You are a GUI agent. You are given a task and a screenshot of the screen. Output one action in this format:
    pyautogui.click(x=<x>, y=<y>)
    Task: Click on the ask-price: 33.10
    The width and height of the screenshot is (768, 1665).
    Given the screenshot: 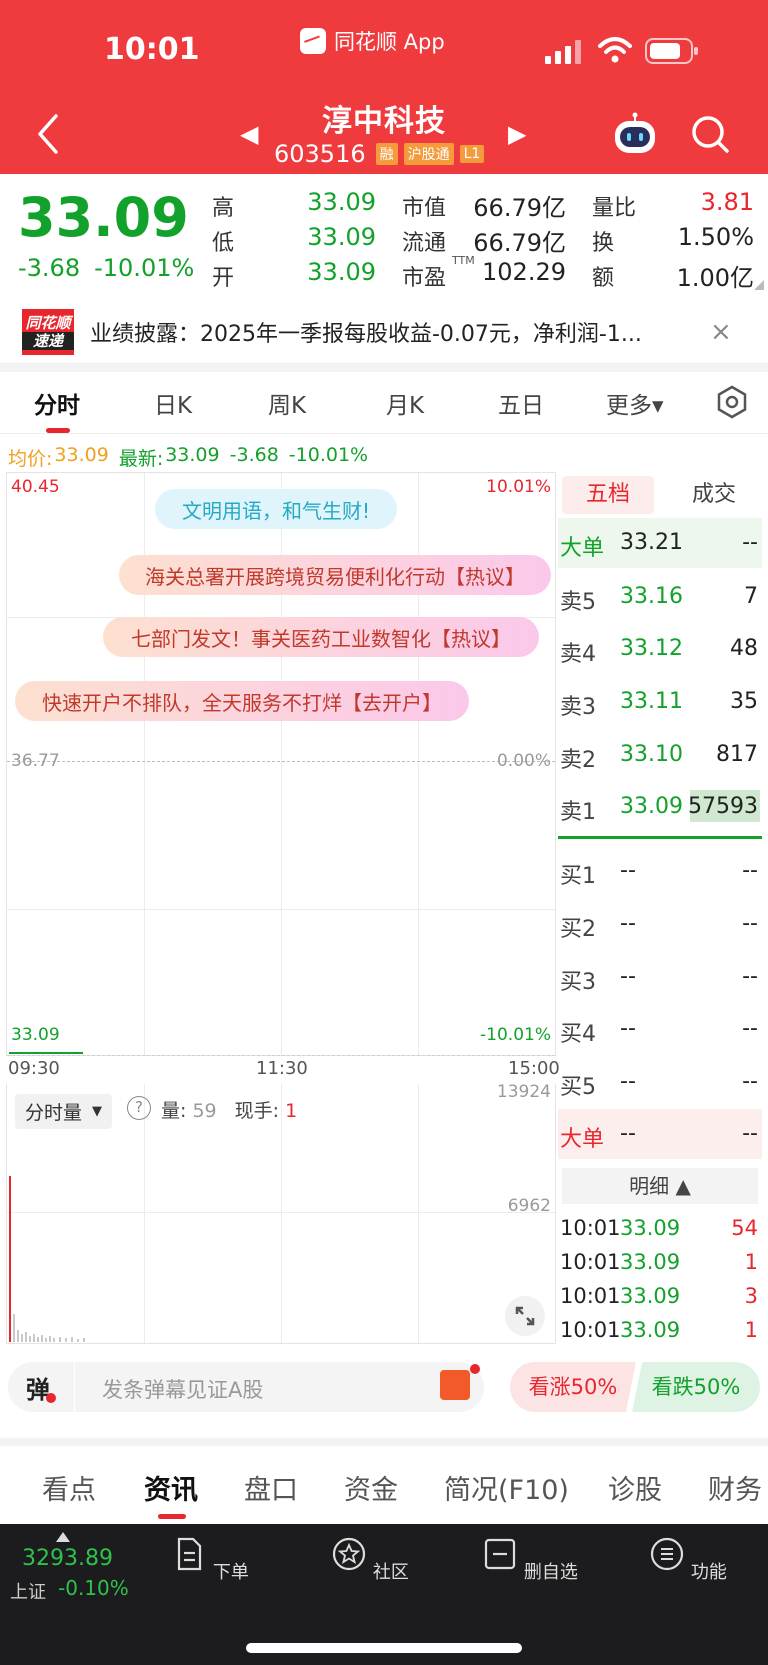 What is the action you would take?
    pyautogui.click(x=651, y=754)
    